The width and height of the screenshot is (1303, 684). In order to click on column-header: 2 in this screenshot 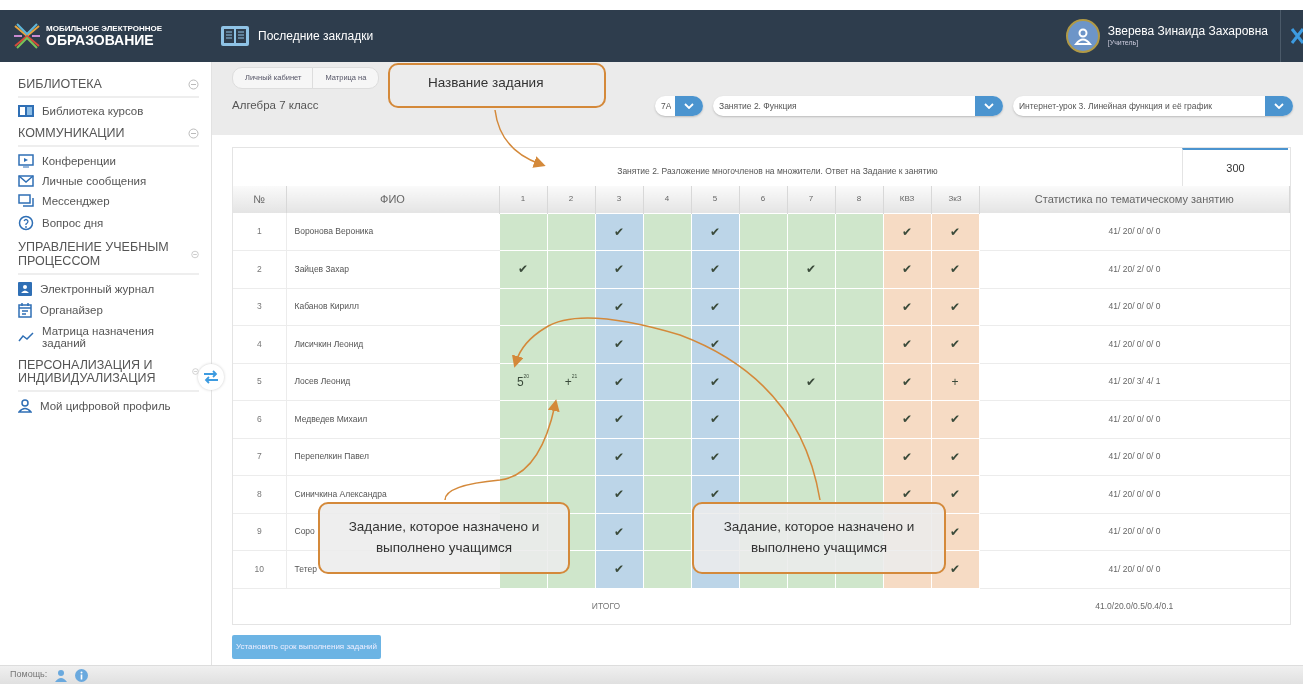, I will do `click(571, 199)`.